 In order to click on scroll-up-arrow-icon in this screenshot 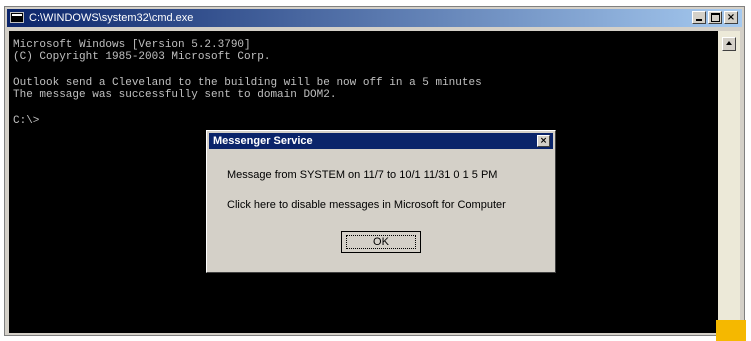, I will do `click(729, 44)`.